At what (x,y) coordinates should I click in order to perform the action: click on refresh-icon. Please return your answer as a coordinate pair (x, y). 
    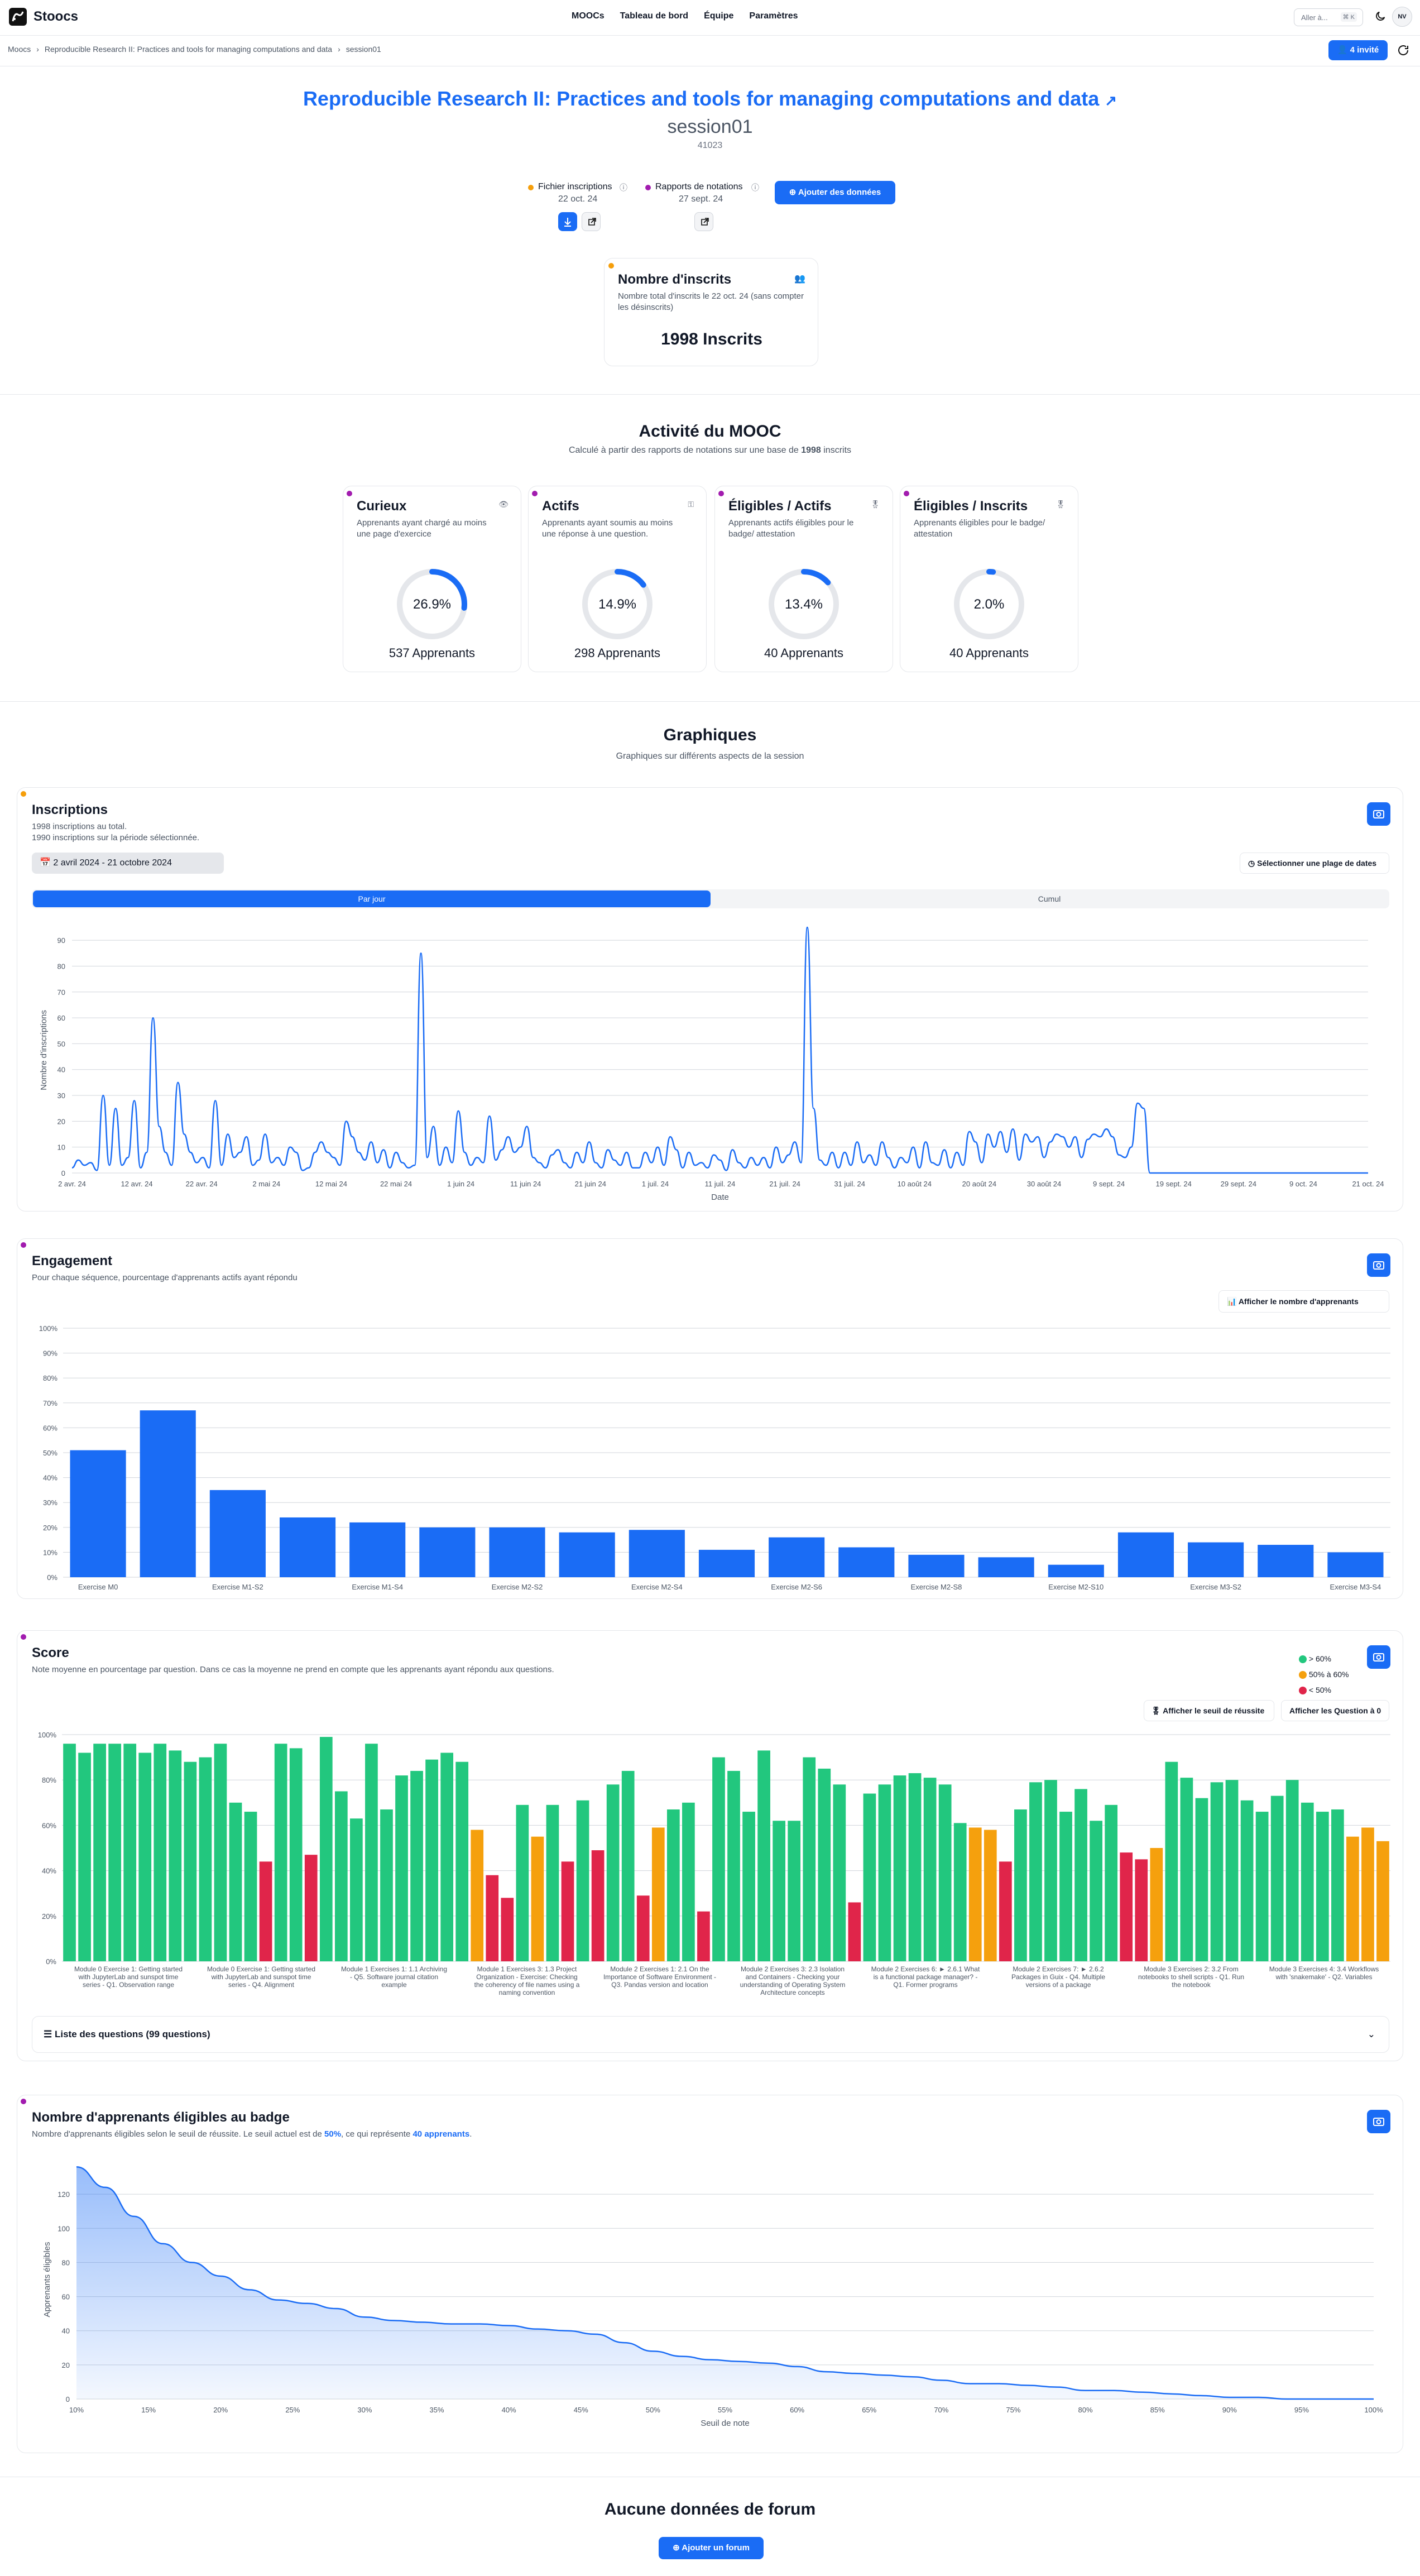
    Looking at the image, I should click on (1404, 50).